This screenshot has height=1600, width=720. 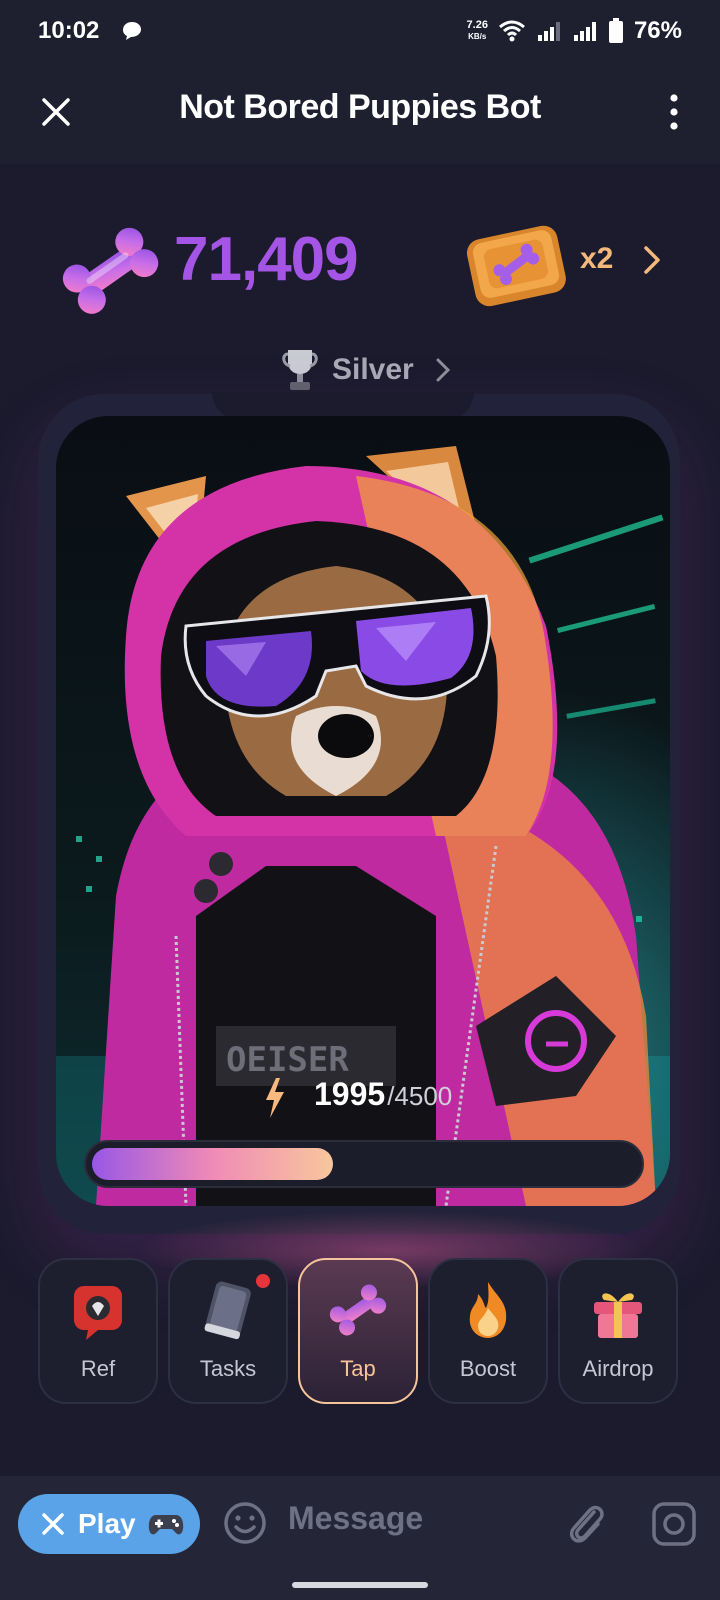 I want to click on close-icon, so click(x=53, y=1524).